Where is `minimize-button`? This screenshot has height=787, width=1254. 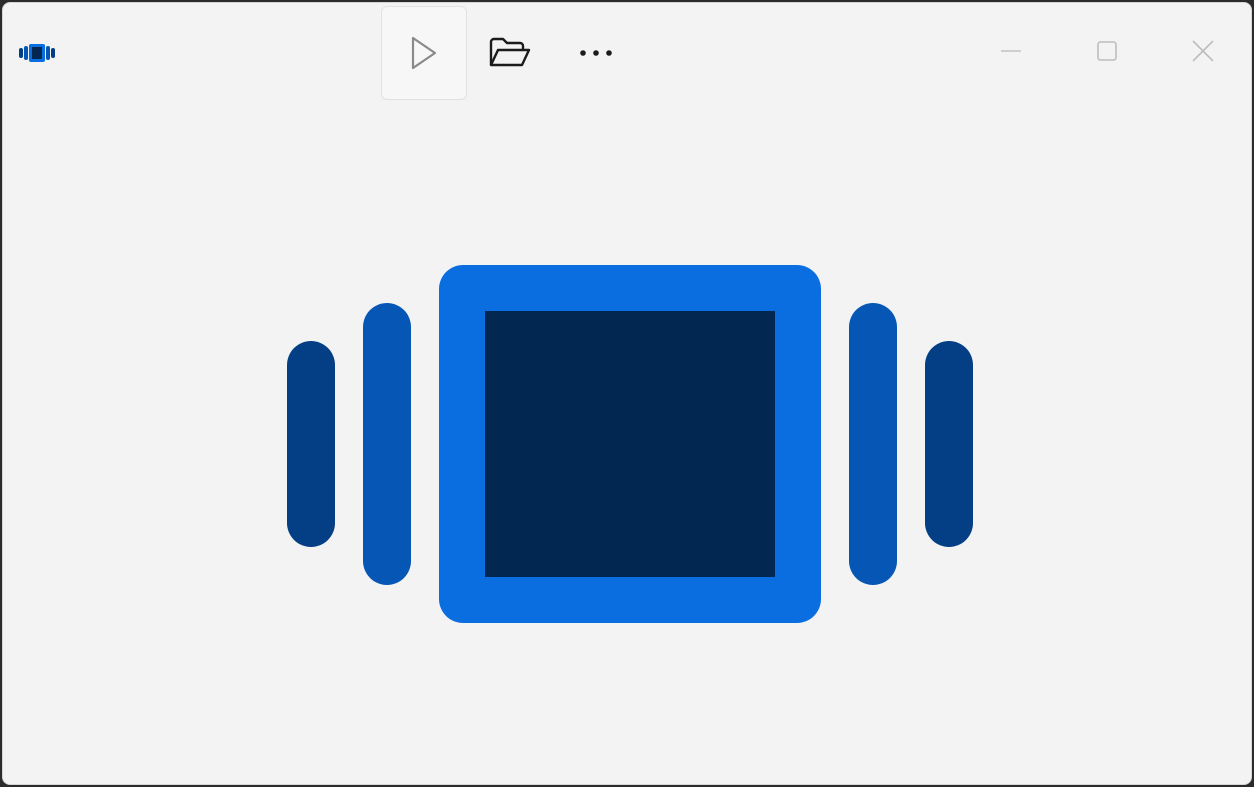
minimize-button is located at coordinates (1011, 51).